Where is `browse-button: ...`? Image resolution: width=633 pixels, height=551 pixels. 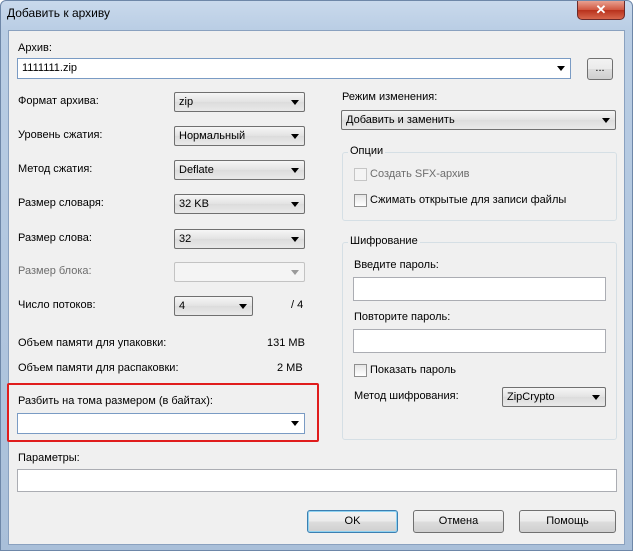
browse-button: ... is located at coordinates (600, 69).